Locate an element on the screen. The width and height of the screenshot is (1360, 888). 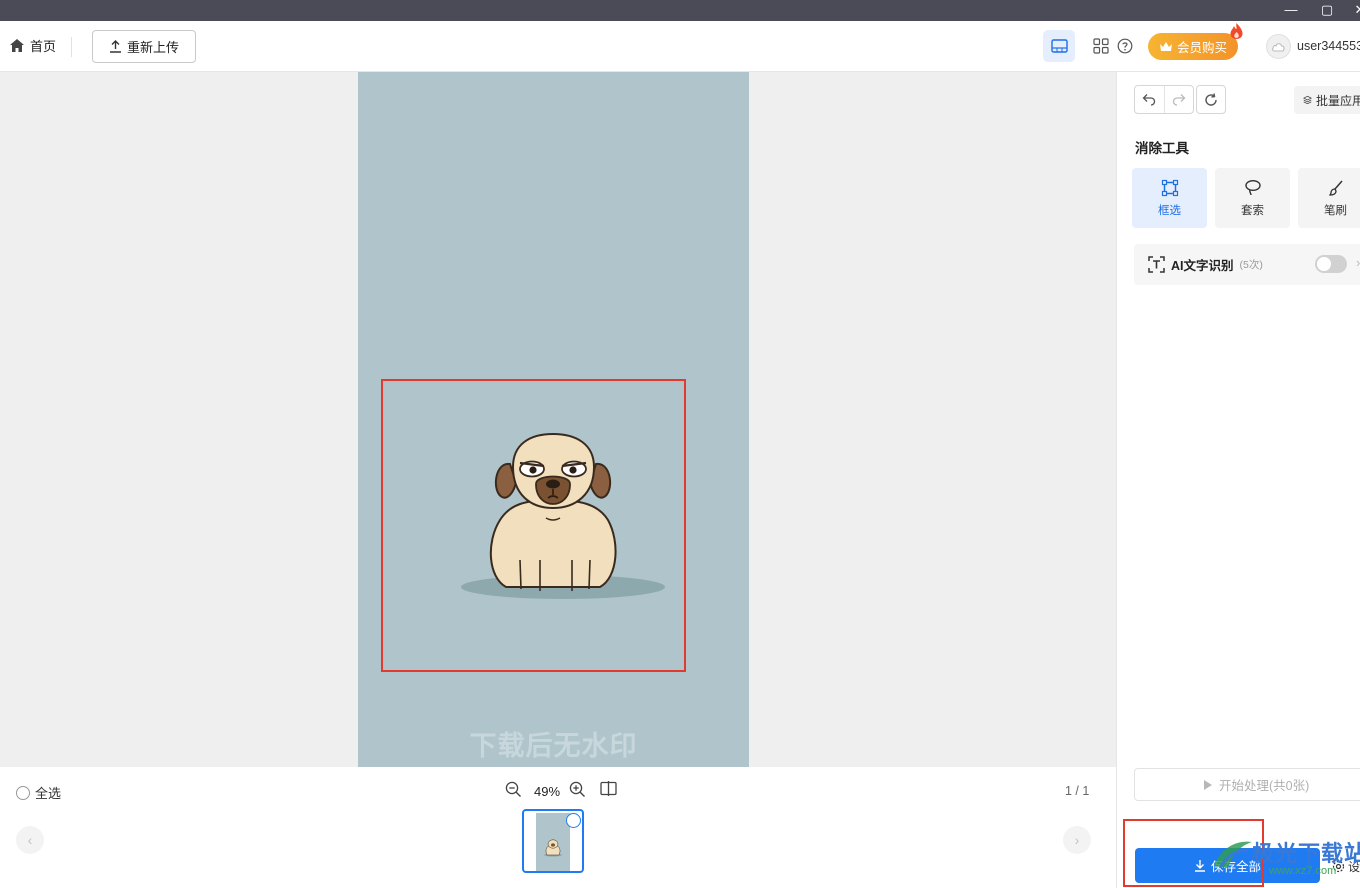
section-title: 消除工具 is located at coordinates (1162, 148).